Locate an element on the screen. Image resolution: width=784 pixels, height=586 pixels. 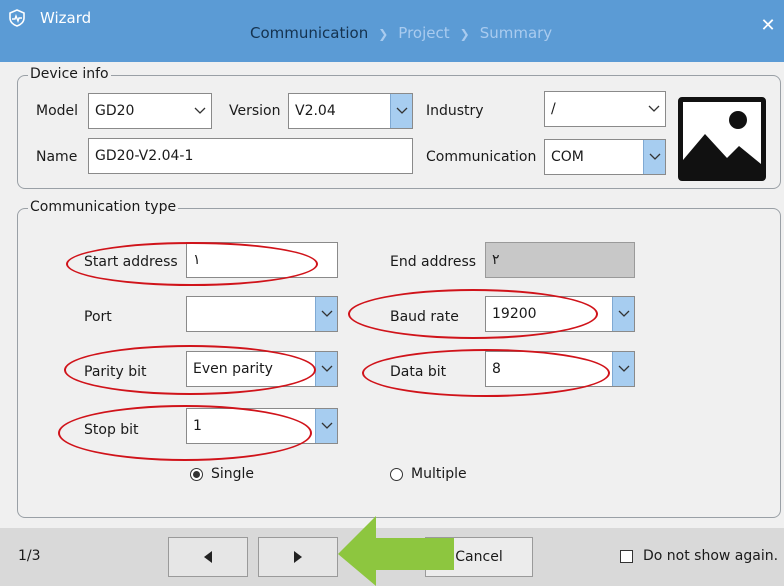
industry-value: / is located at coordinates (553, 109).